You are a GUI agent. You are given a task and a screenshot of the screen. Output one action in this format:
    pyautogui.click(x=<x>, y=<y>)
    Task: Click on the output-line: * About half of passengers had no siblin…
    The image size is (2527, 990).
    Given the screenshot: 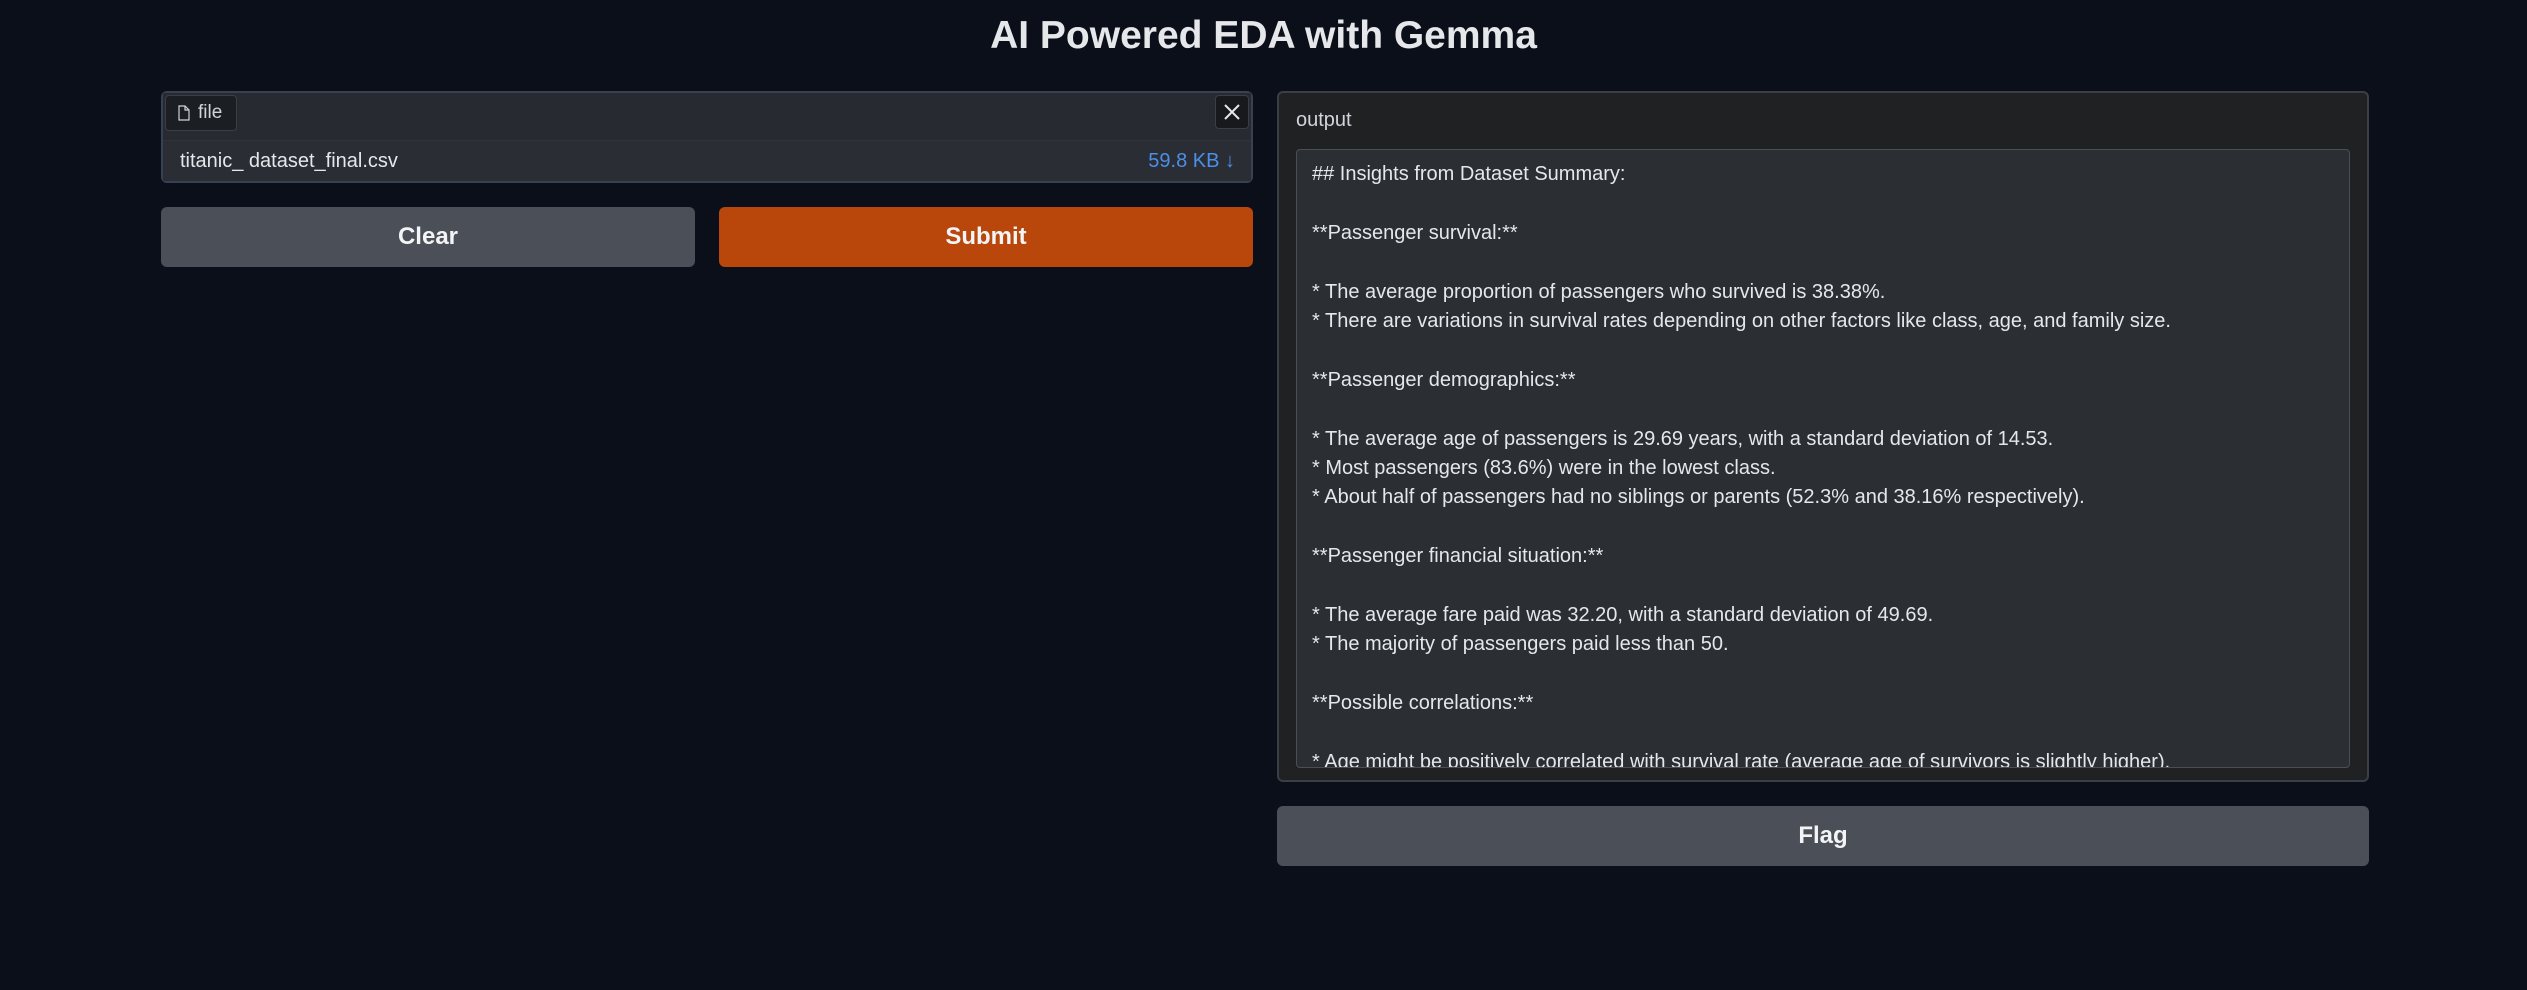 What is the action you would take?
    pyautogui.click(x=1698, y=497)
    